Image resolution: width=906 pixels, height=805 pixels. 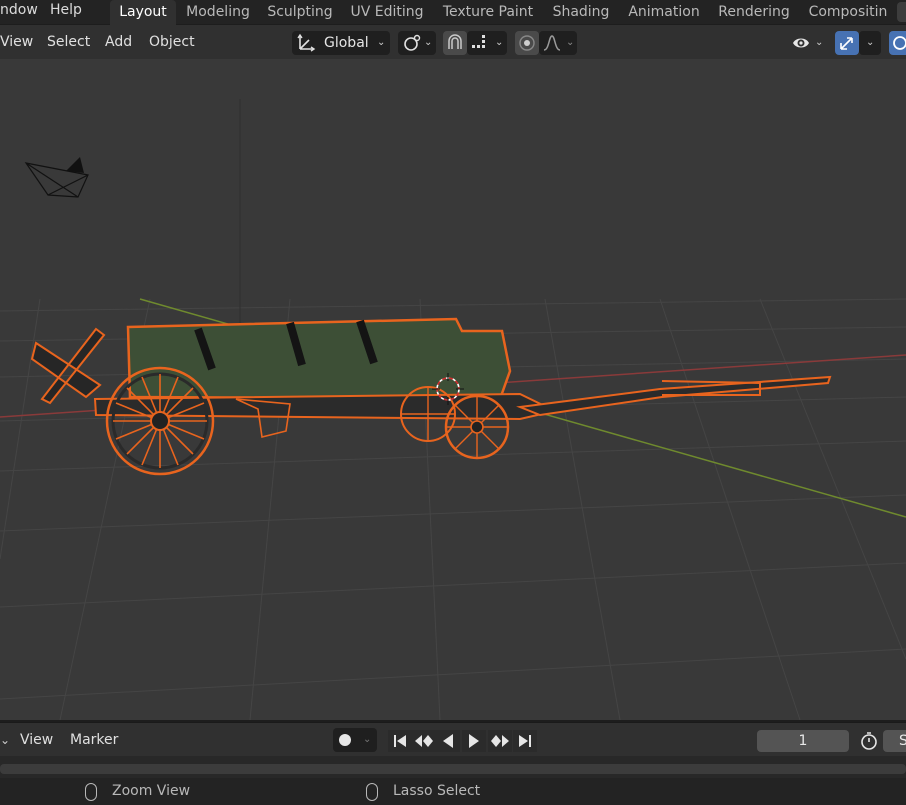 I want to click on play-reverse-button, so click(x=448, y=741).